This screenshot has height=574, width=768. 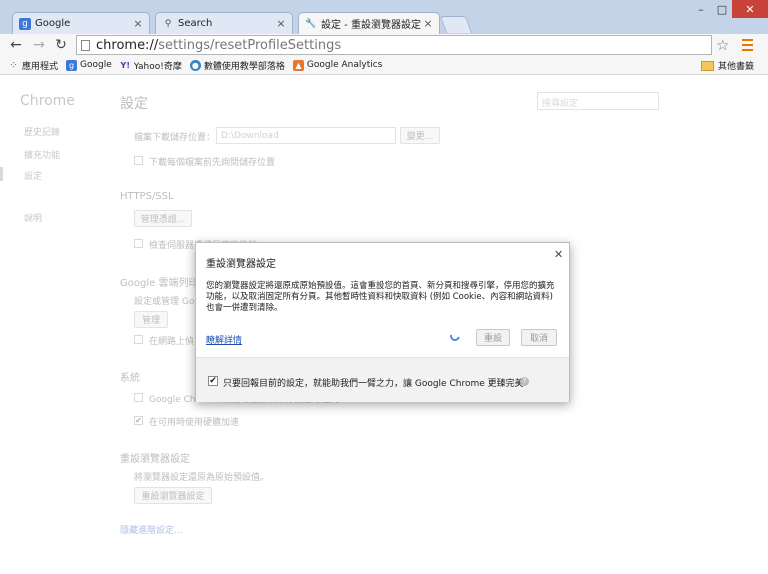 I want to click on chrome-menu-icon, so click(x=747, y=46).